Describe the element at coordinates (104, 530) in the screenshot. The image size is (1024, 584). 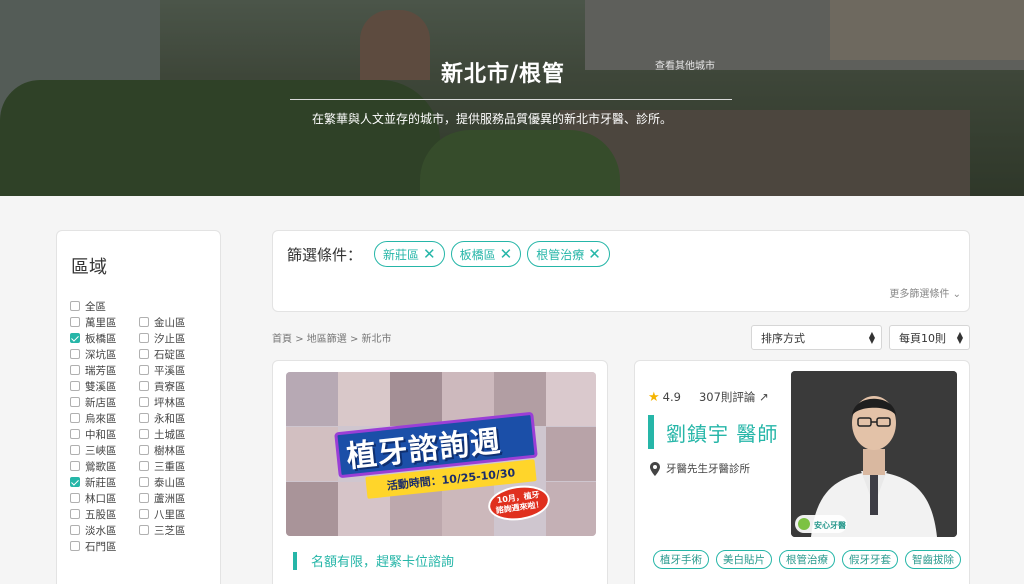
I see `district-option: 淡水區` at that location.